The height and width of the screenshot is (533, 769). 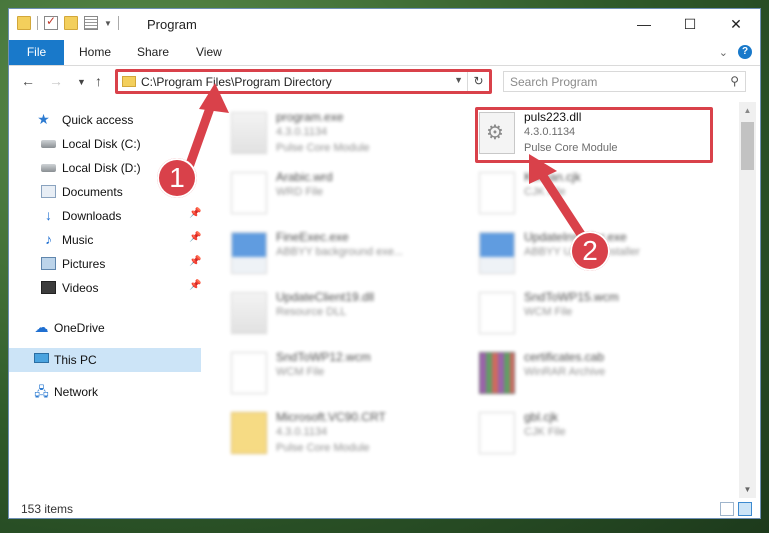 I want to click on star-icon: ★, so click(x=43, y=119).